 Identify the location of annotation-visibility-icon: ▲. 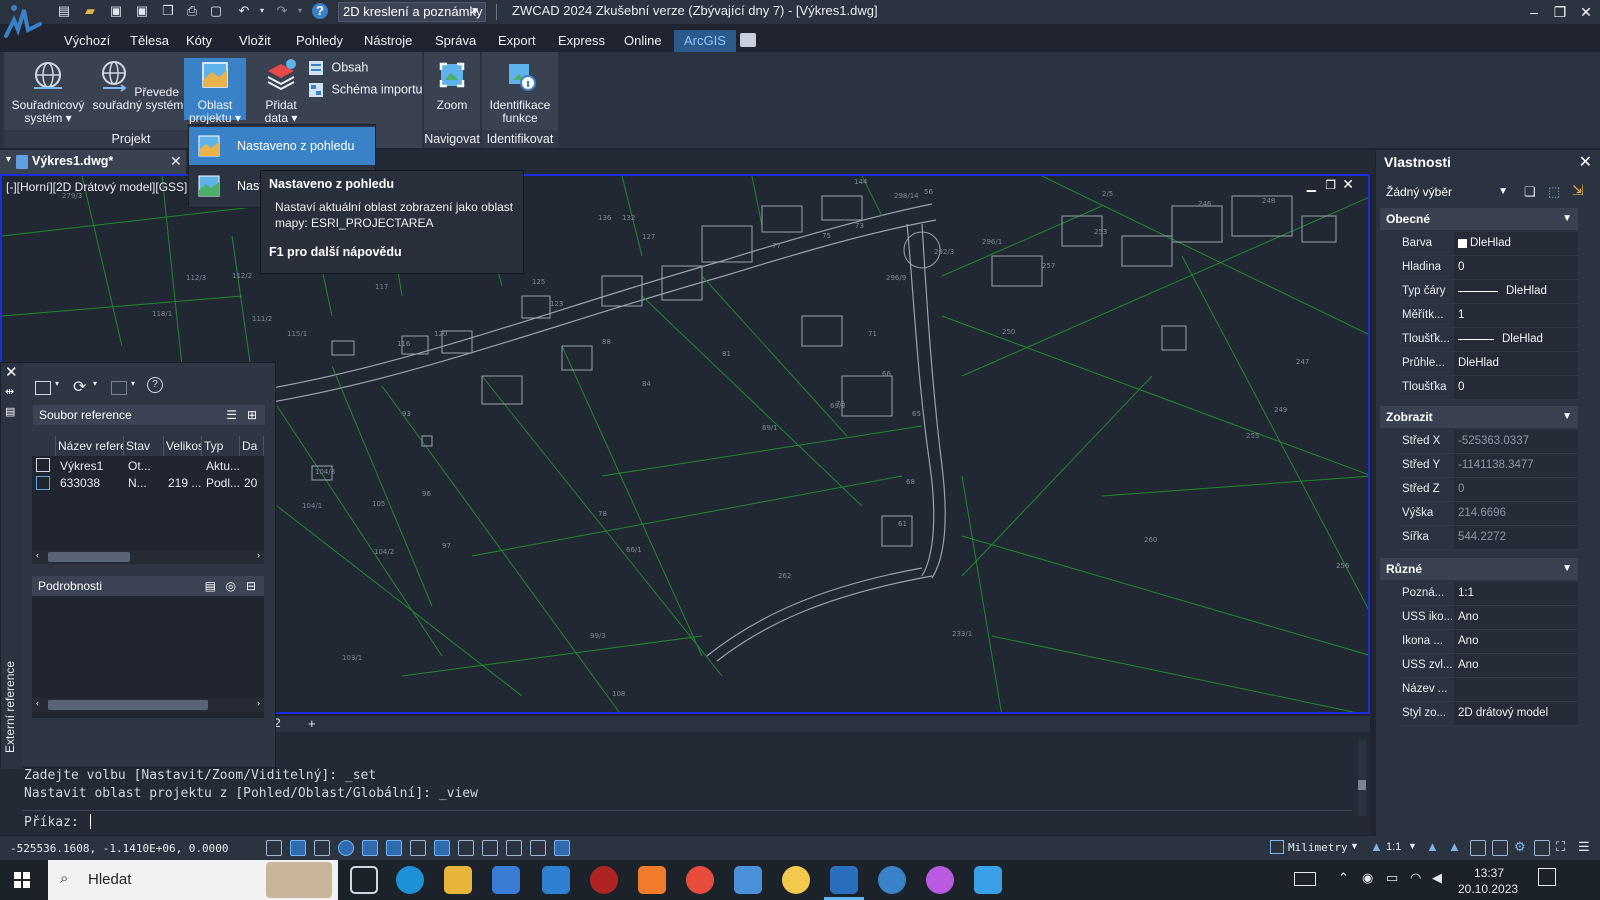
(1432, 846).